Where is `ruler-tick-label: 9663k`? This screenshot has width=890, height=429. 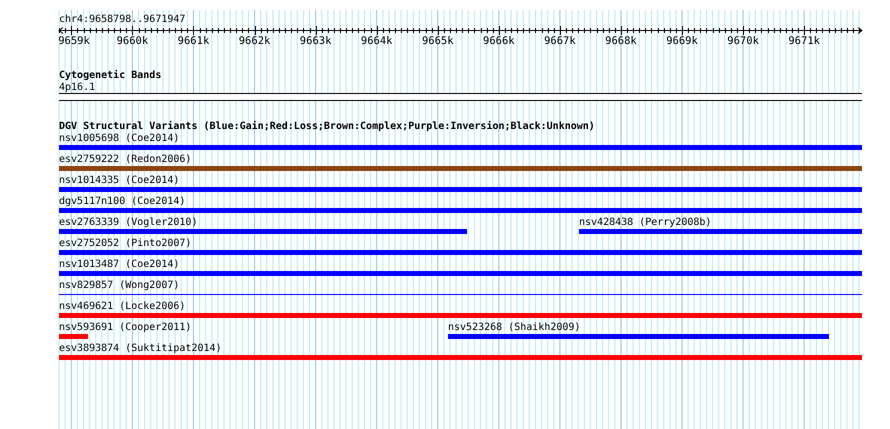 ruler-tick-label: 9663k is located at coordinates (316, 41).